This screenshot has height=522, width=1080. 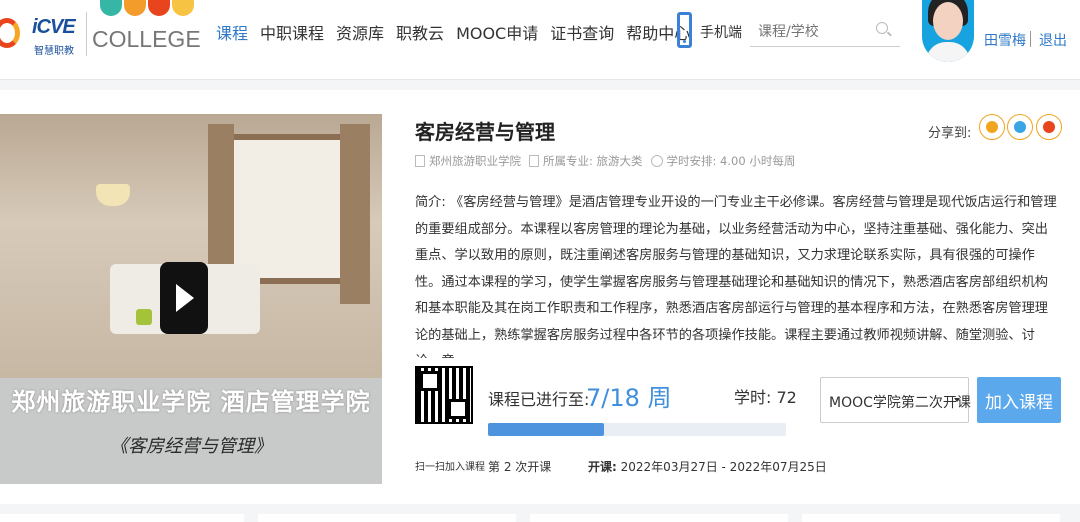 I want to click on nav-item-resource-library: 资源库, so click(x=360, y=32).